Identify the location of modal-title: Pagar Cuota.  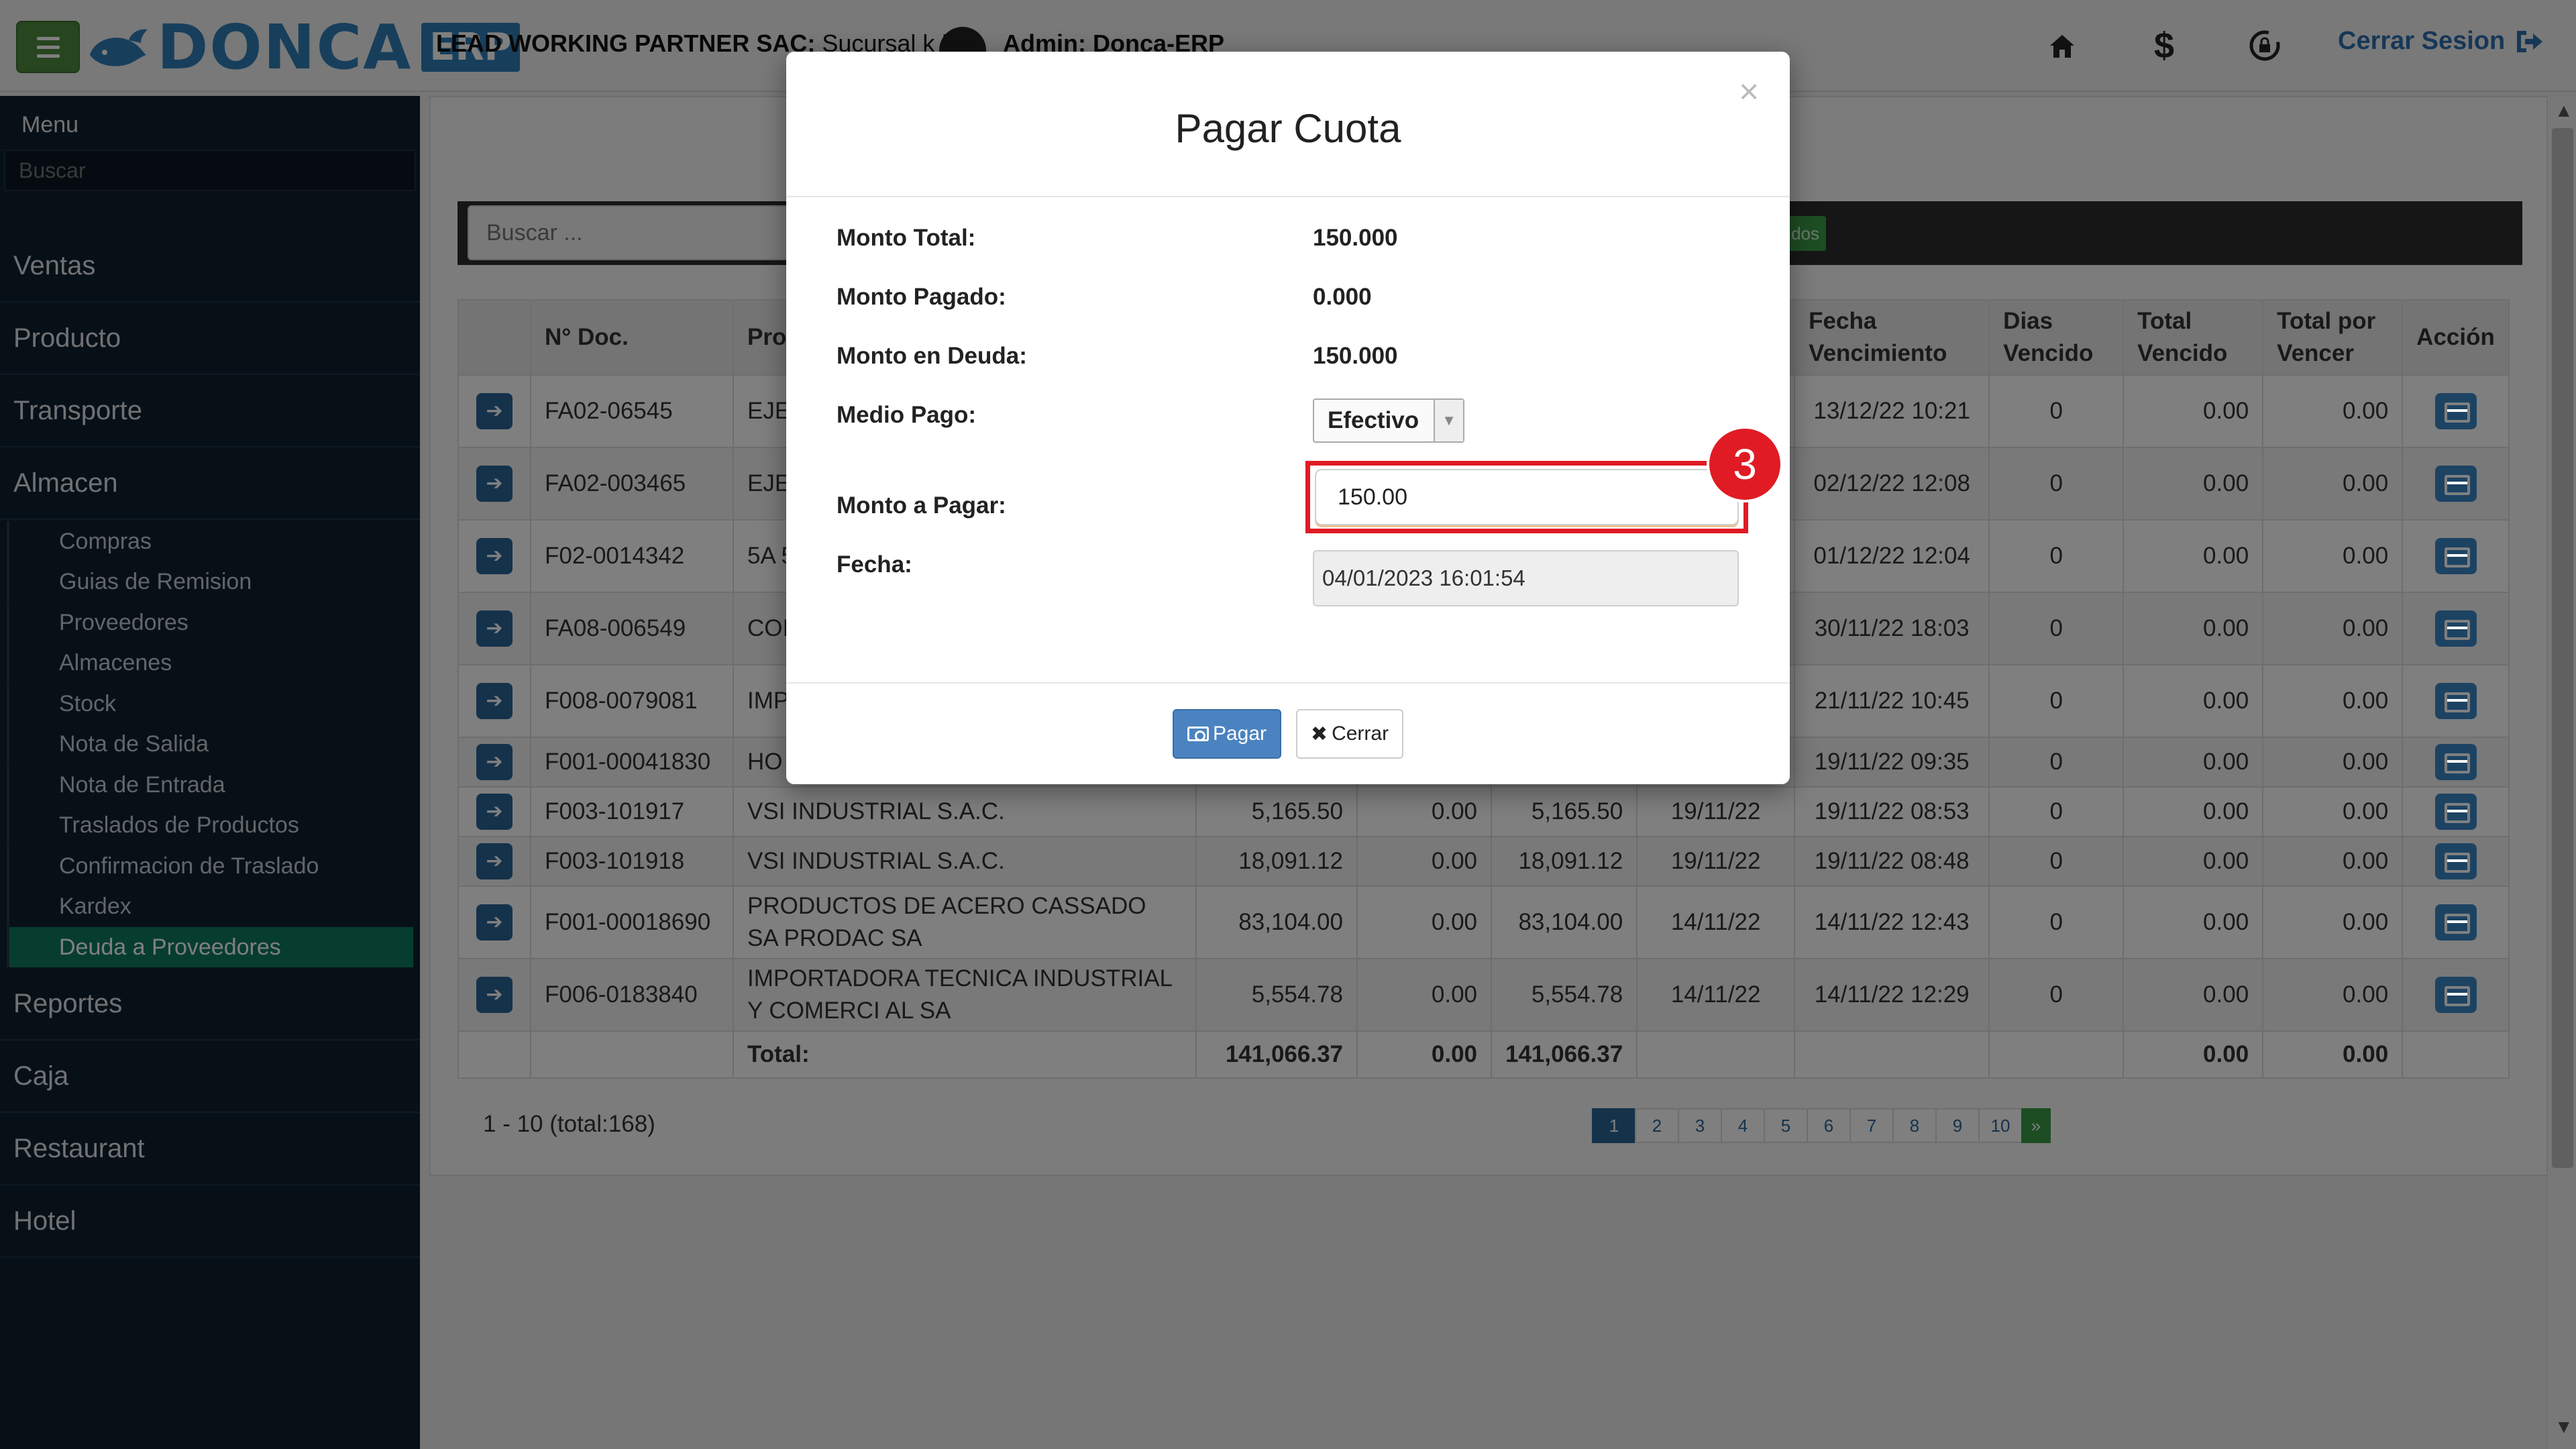
(1288, 128).